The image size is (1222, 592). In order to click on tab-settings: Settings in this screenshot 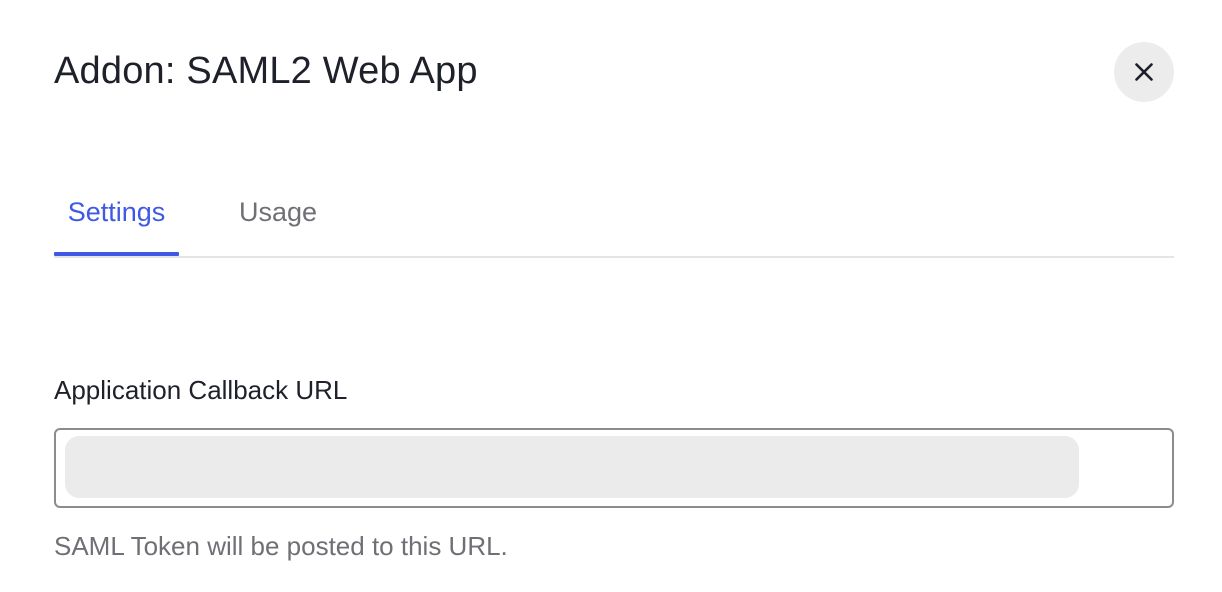, I will do `click(116, 213)`.